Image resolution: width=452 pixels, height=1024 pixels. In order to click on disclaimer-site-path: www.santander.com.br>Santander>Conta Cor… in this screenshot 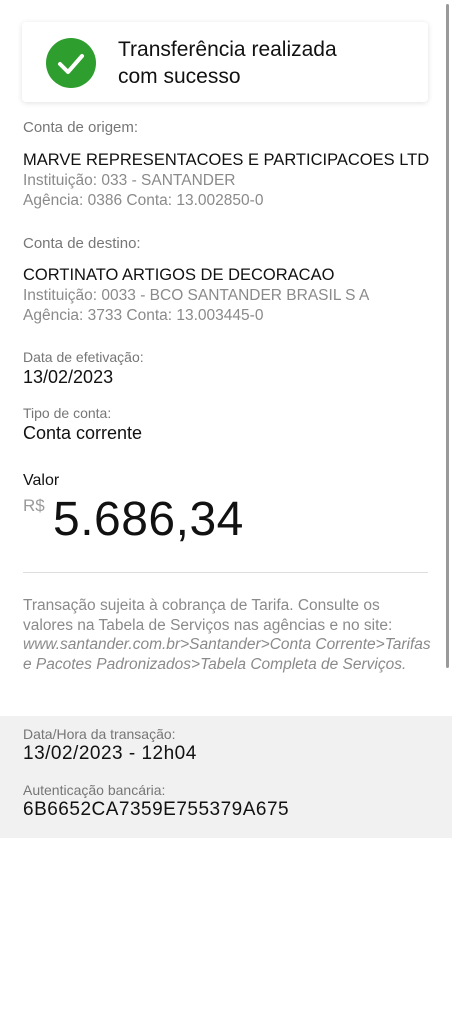, I will do `click(227, 654)`.